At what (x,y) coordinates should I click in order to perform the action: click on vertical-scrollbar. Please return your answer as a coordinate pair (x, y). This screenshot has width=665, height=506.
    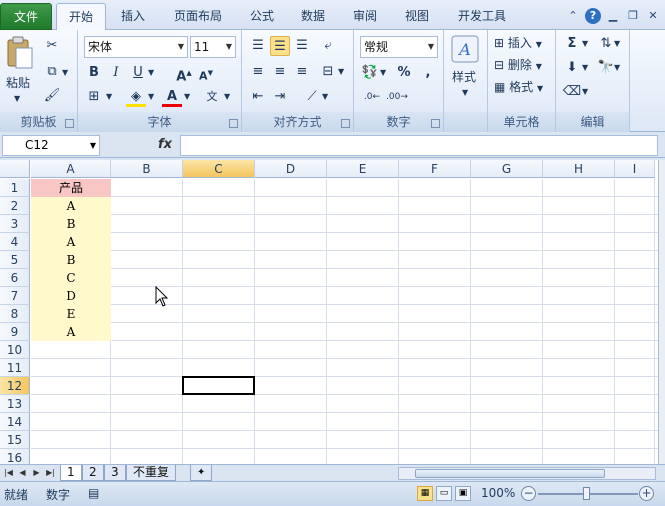
    Looking at the image, I should click on (661, 312).